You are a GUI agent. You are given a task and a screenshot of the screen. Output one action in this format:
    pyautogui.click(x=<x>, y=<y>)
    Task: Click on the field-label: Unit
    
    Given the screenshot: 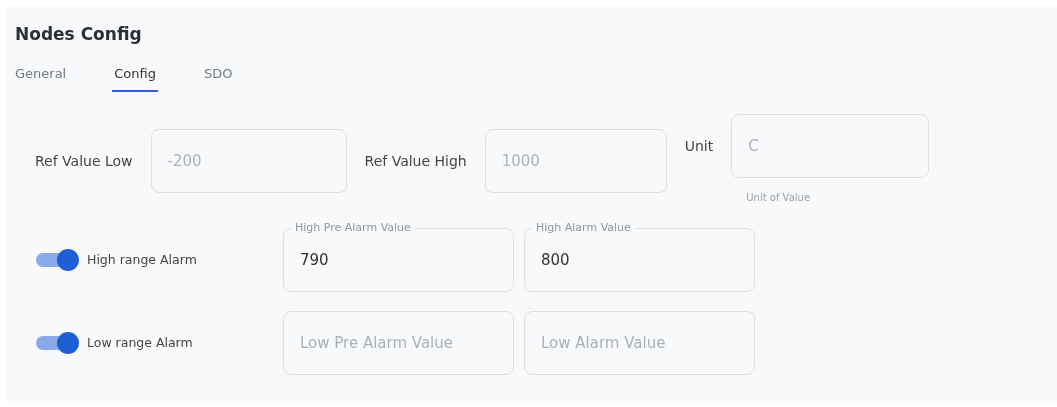 What is the action you would take?
    pyautogui.click(x=699, y=146)
    